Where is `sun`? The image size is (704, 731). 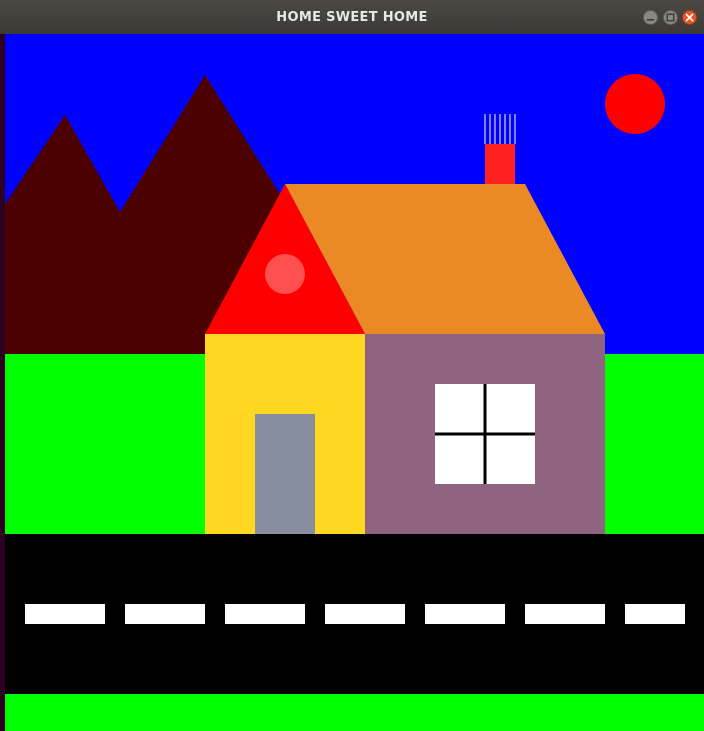 sun is located at coordinates (635, 104).